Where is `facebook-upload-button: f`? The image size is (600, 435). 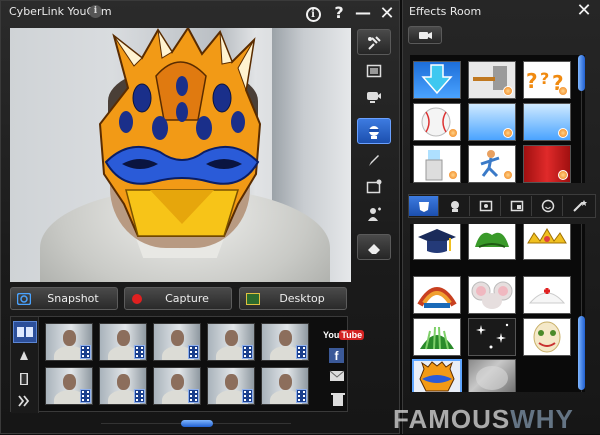 facebook-upload-button: f is located at coordinates (338, 354).